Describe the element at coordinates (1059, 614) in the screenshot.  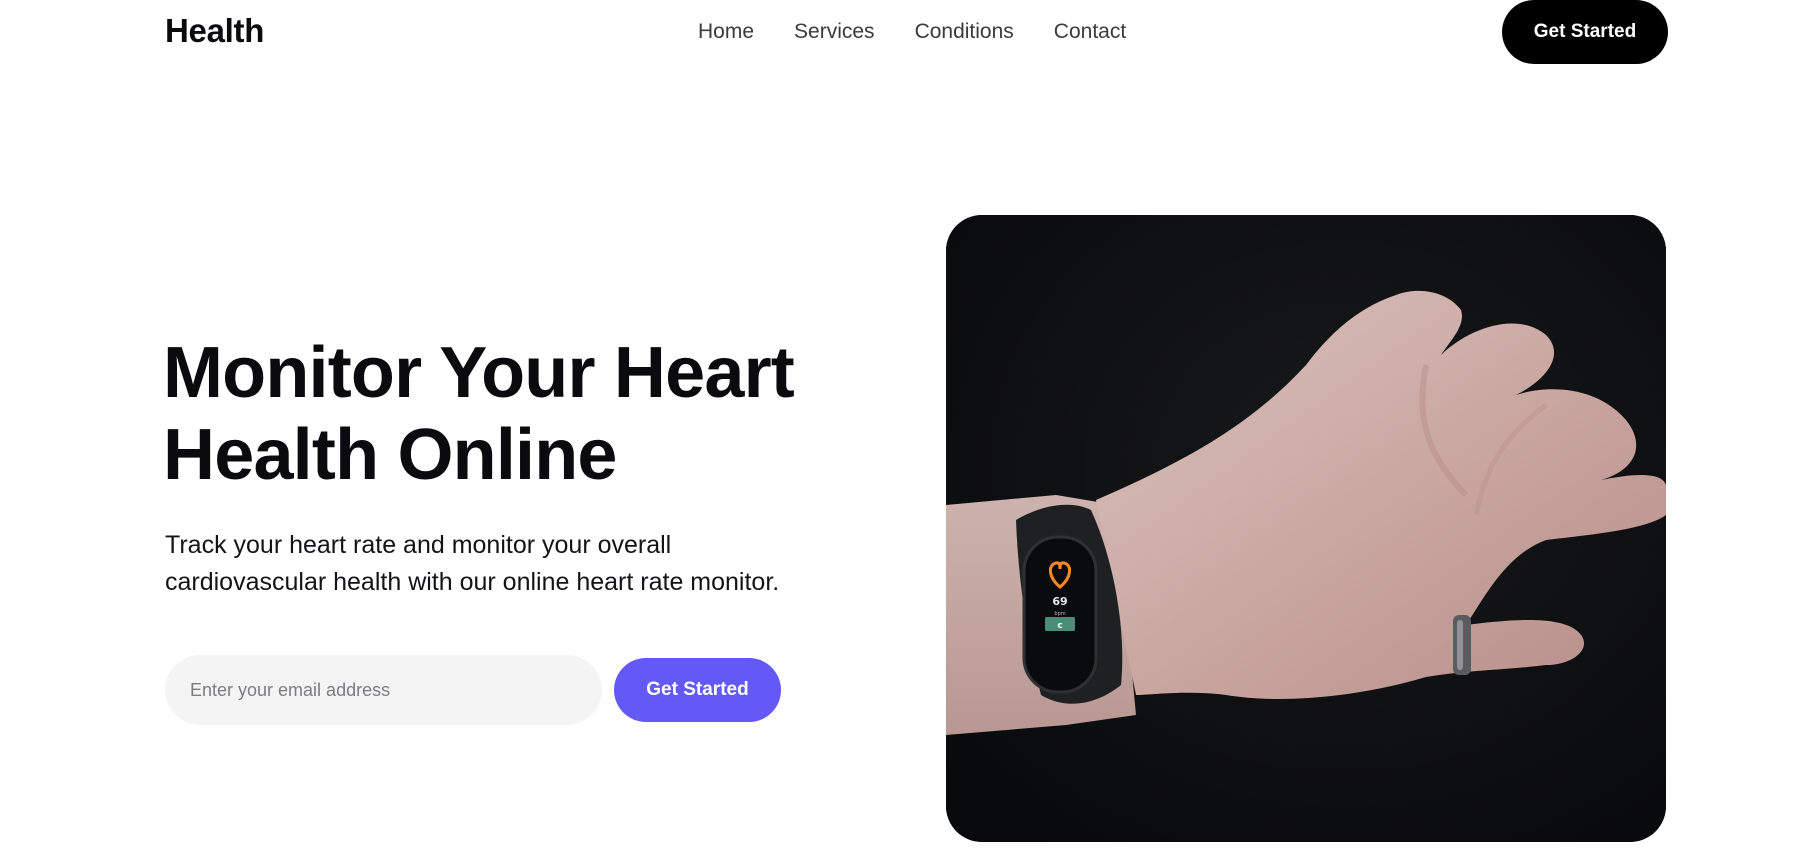
I see `svg-text: bpm` at that location.